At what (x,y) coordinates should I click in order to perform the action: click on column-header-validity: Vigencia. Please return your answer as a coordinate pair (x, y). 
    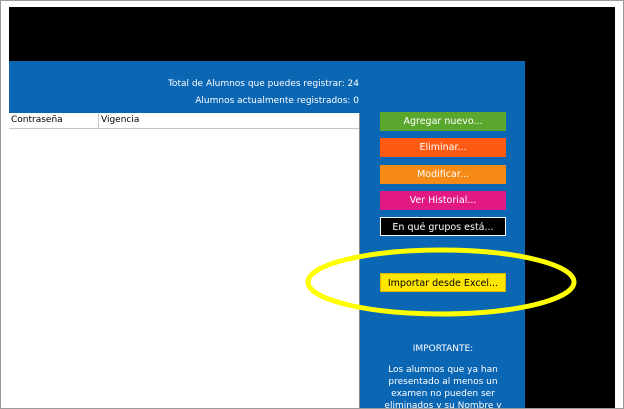
    Looking at the image, I should click on (229, 120).